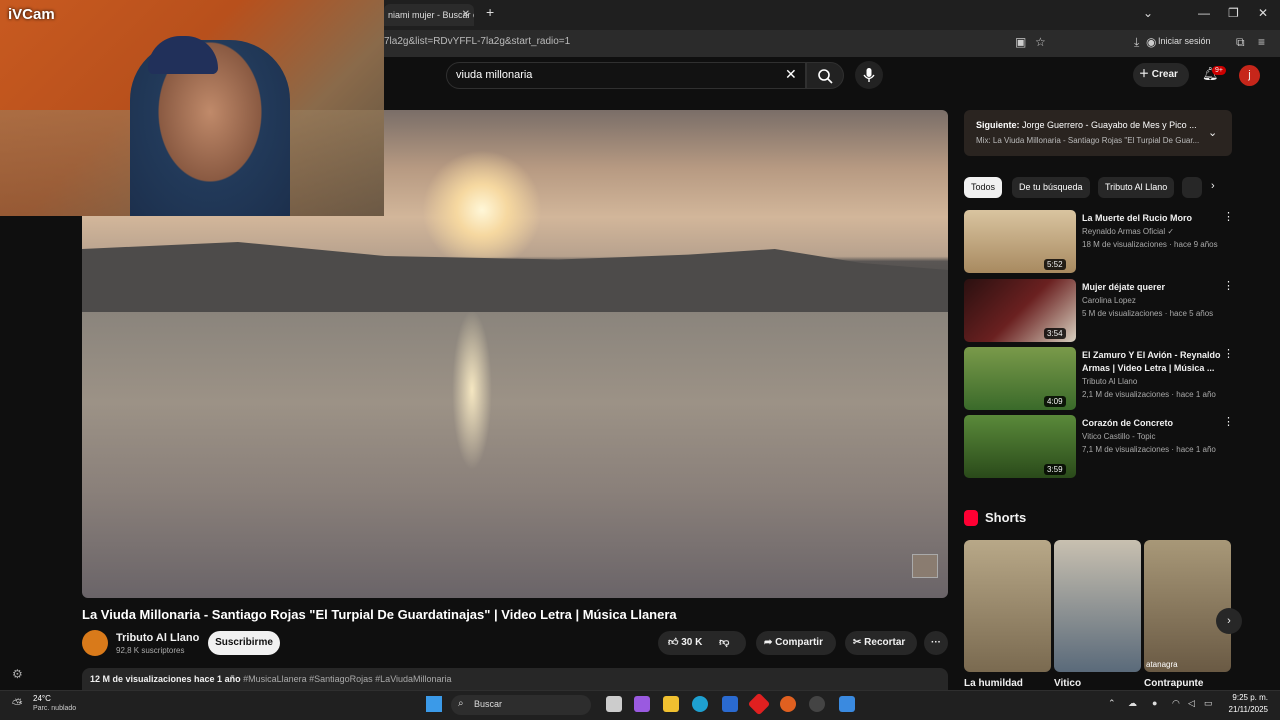 This screenshot has height=720, width=1280. I want to click on clip-label: Recortar, so click(885, 642).